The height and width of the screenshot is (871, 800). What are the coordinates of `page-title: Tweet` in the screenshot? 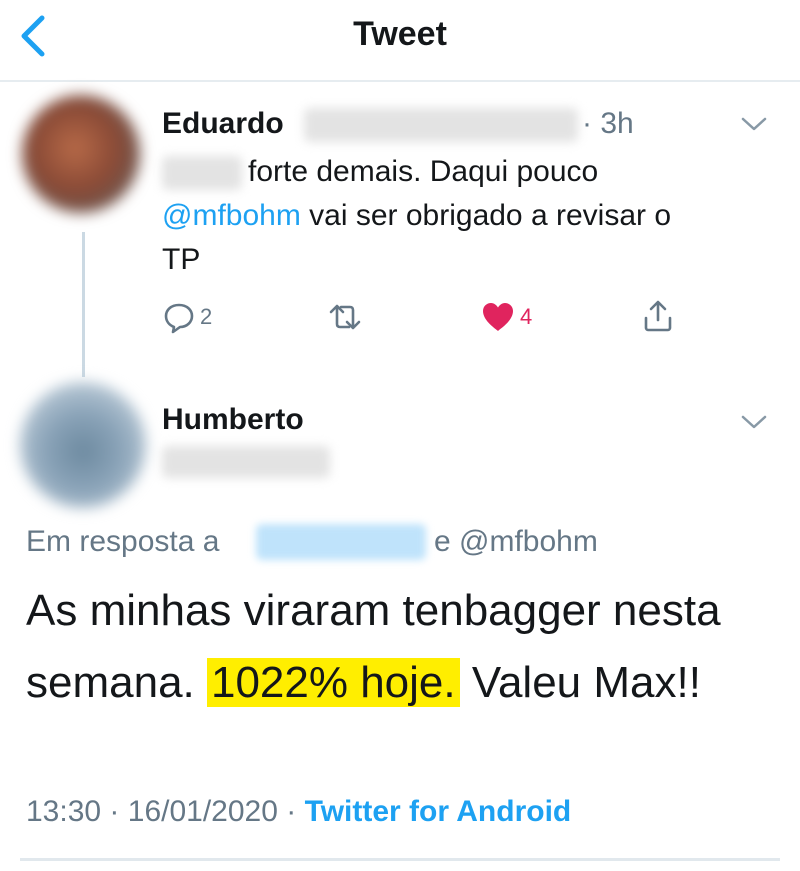 It's located at (400, 34).